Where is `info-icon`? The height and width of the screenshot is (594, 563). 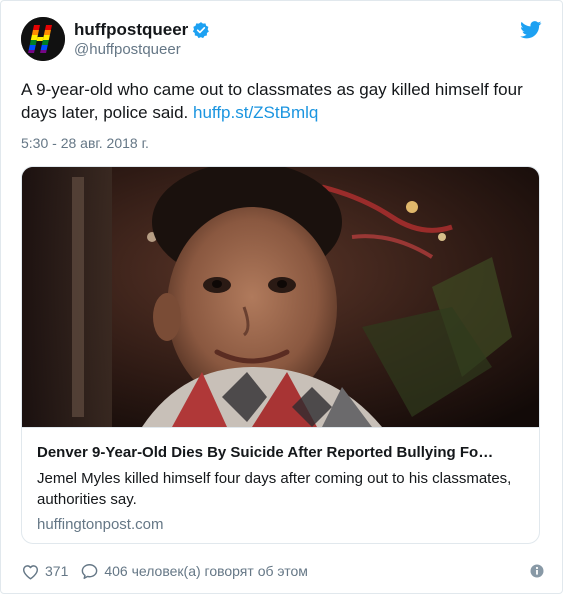
info-icon is located at coordinates (537, 571).